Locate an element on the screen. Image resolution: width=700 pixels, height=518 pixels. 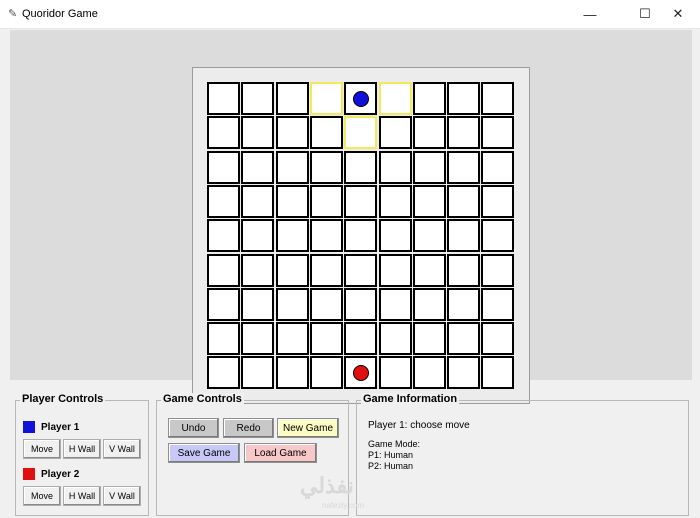
player-2-pawn is located at coordinates (361, 373).